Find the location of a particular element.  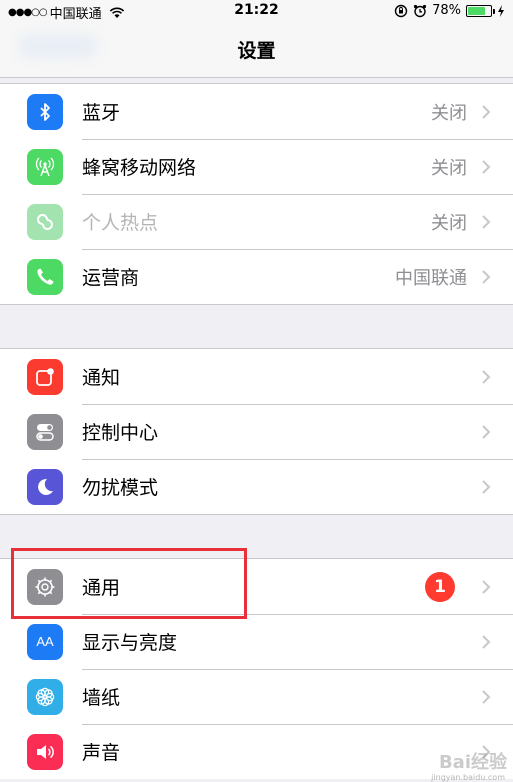

settings-row-bluetooth: 蓝牙 关闭 is located at coordinates (256, 111).